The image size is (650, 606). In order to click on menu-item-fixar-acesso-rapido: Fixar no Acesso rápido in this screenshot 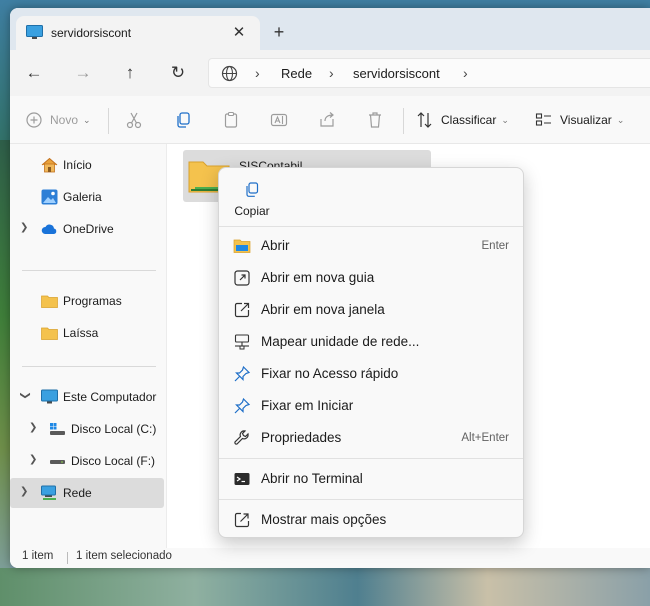, I will do `click(371, 374)`.